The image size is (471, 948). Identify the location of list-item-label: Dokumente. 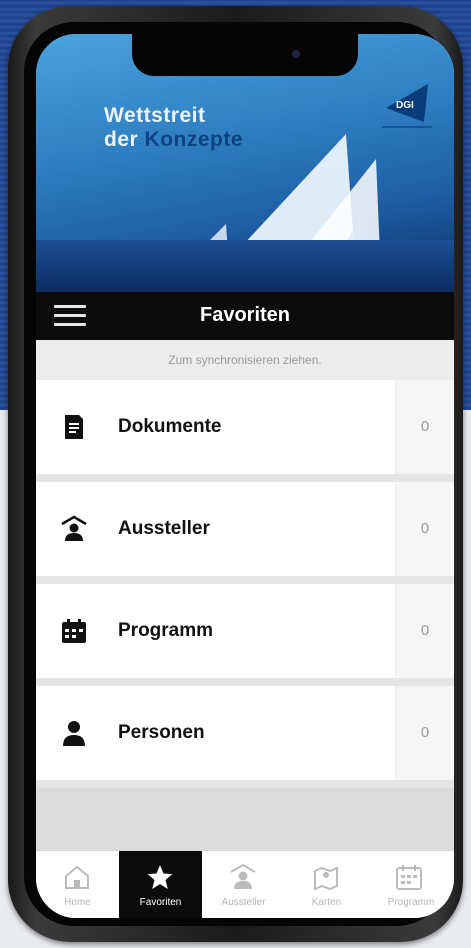
(170, 426).